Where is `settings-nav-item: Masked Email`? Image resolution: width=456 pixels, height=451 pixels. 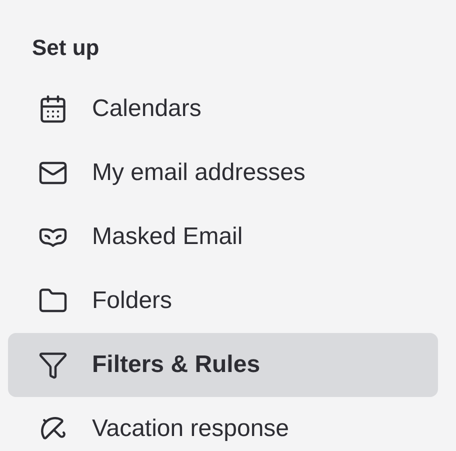
settings-nav-item: Masked Email is located at coordinates (223, 237).